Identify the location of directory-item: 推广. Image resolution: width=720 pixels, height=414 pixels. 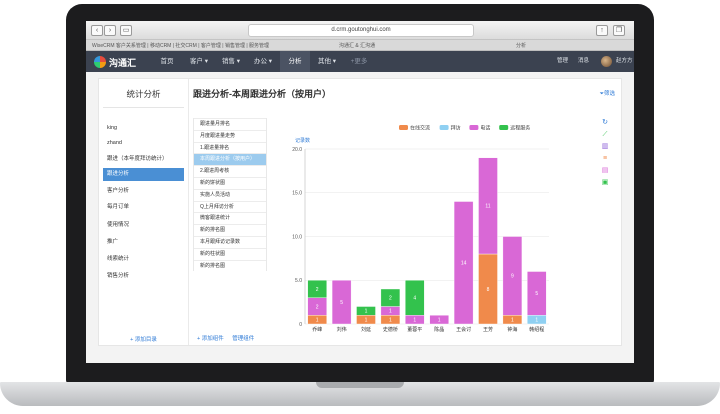
(143, 242).